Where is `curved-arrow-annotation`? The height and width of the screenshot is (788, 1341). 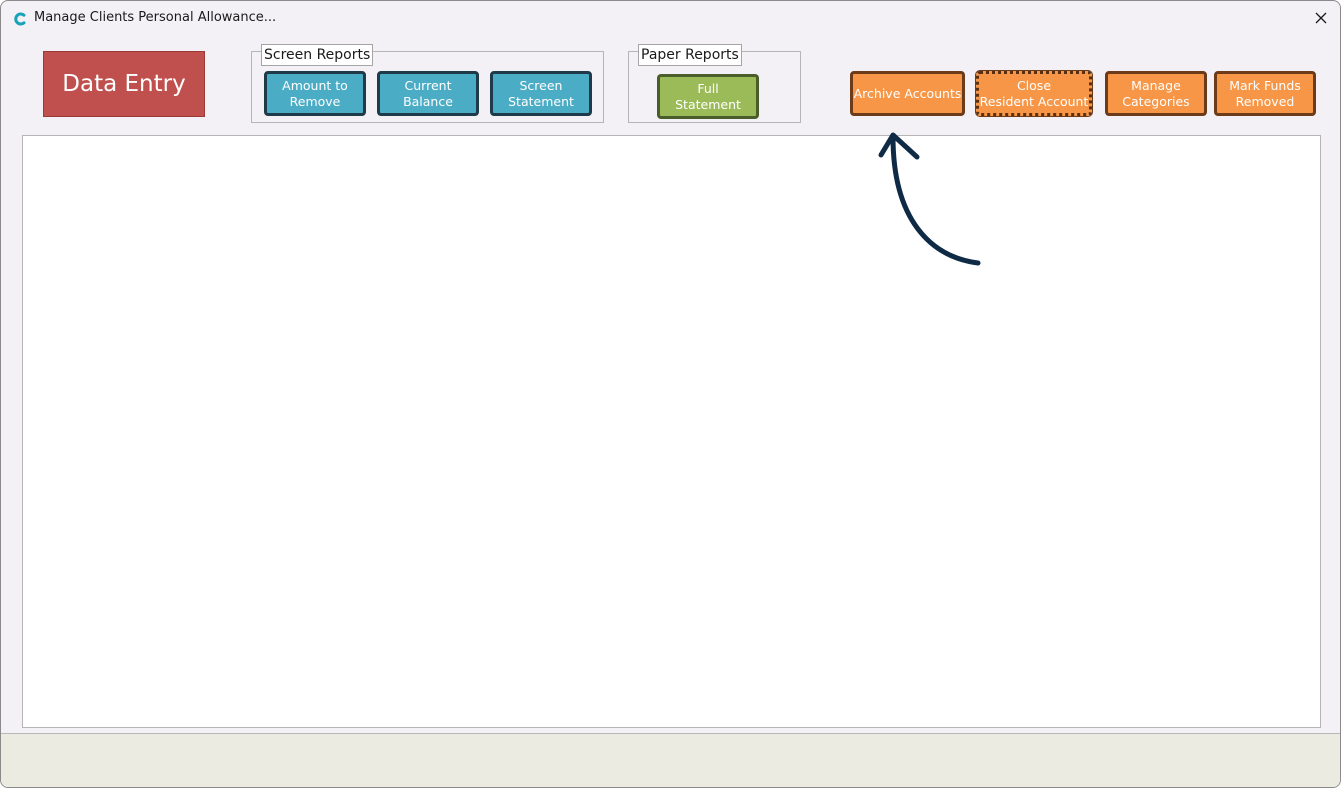 curved-arrow-annotation is located at coordinates (929, 199).